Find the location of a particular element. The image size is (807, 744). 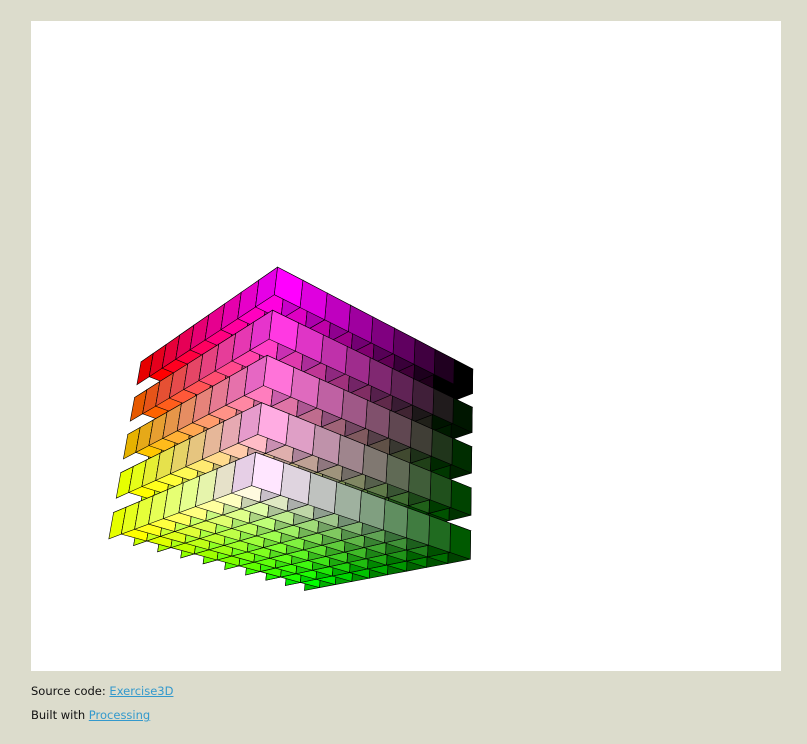

source-code-line: Source code: Exercise3D is located at coordinates (102, 691).